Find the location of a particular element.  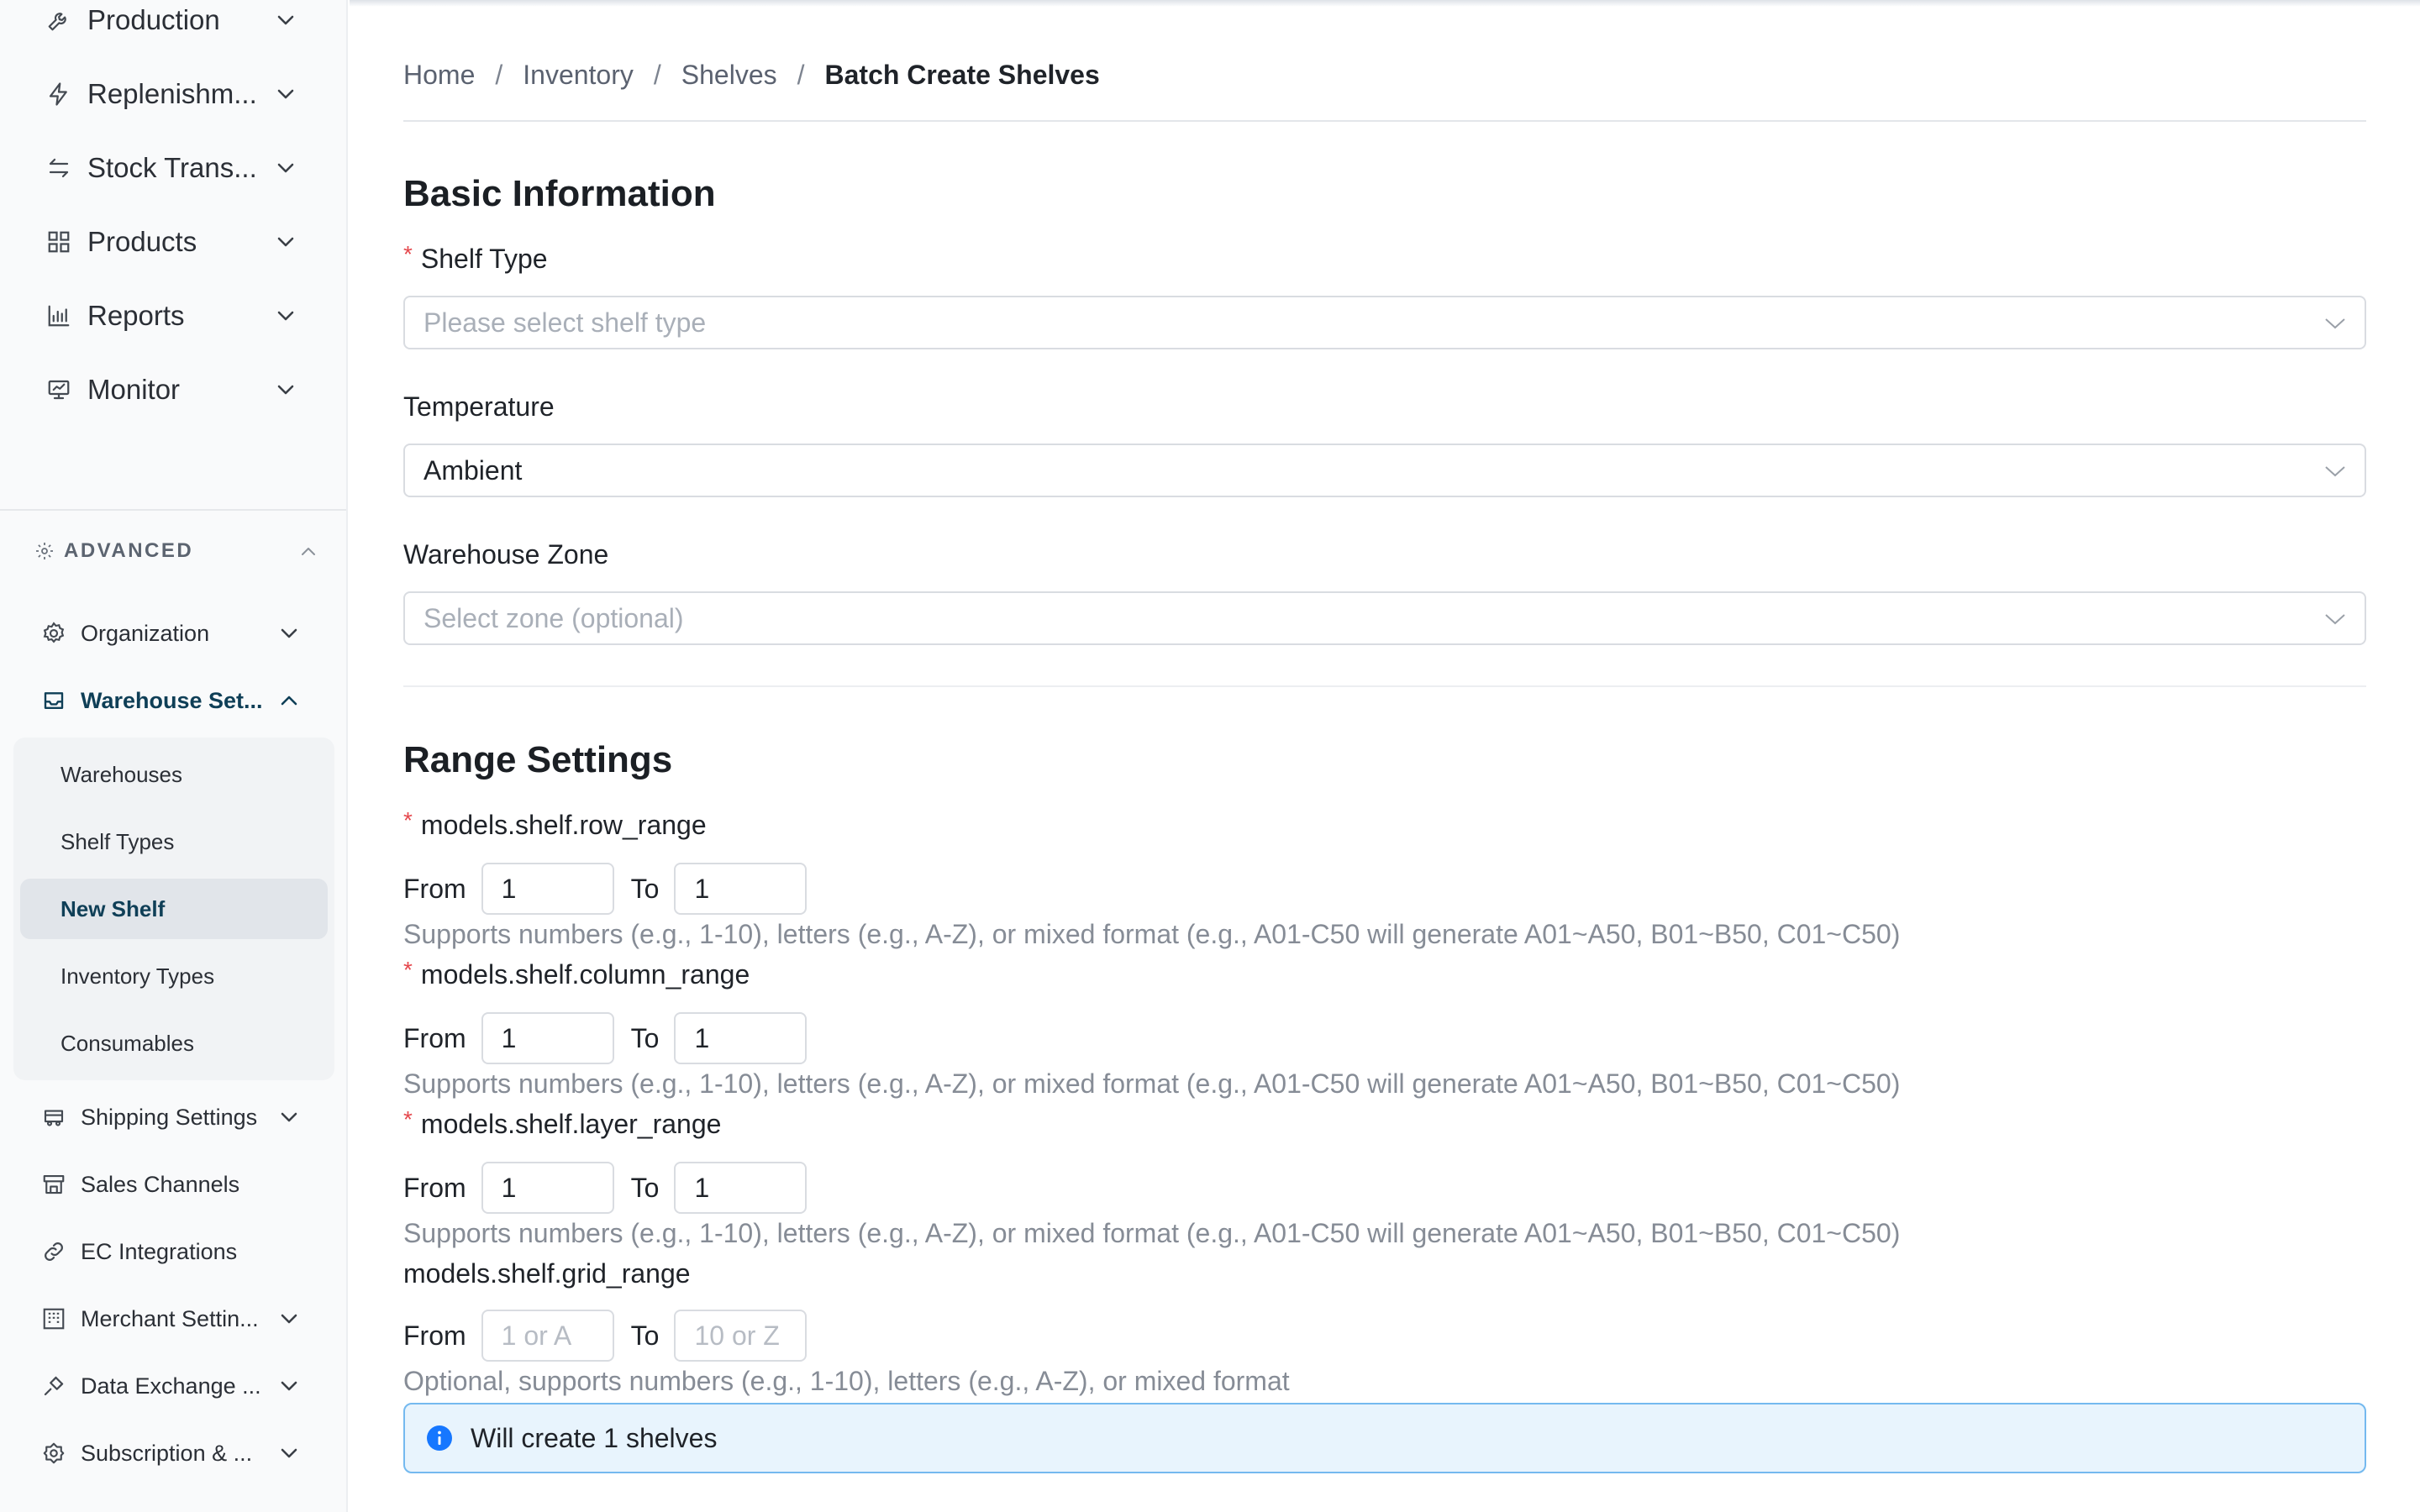

submenu-item-consumables: Consumables is located at coordinates (174, 1043).